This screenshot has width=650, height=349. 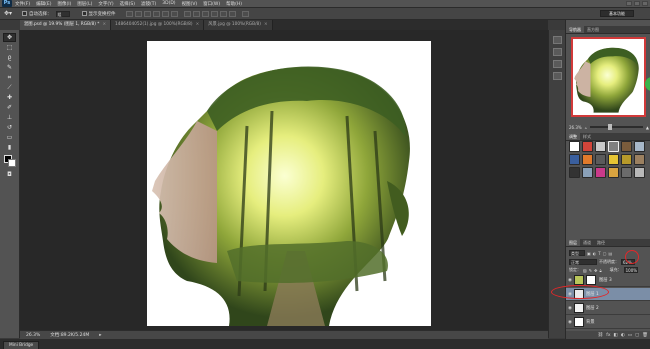 I want to click on maximize-button, so click(x=637, y=3).